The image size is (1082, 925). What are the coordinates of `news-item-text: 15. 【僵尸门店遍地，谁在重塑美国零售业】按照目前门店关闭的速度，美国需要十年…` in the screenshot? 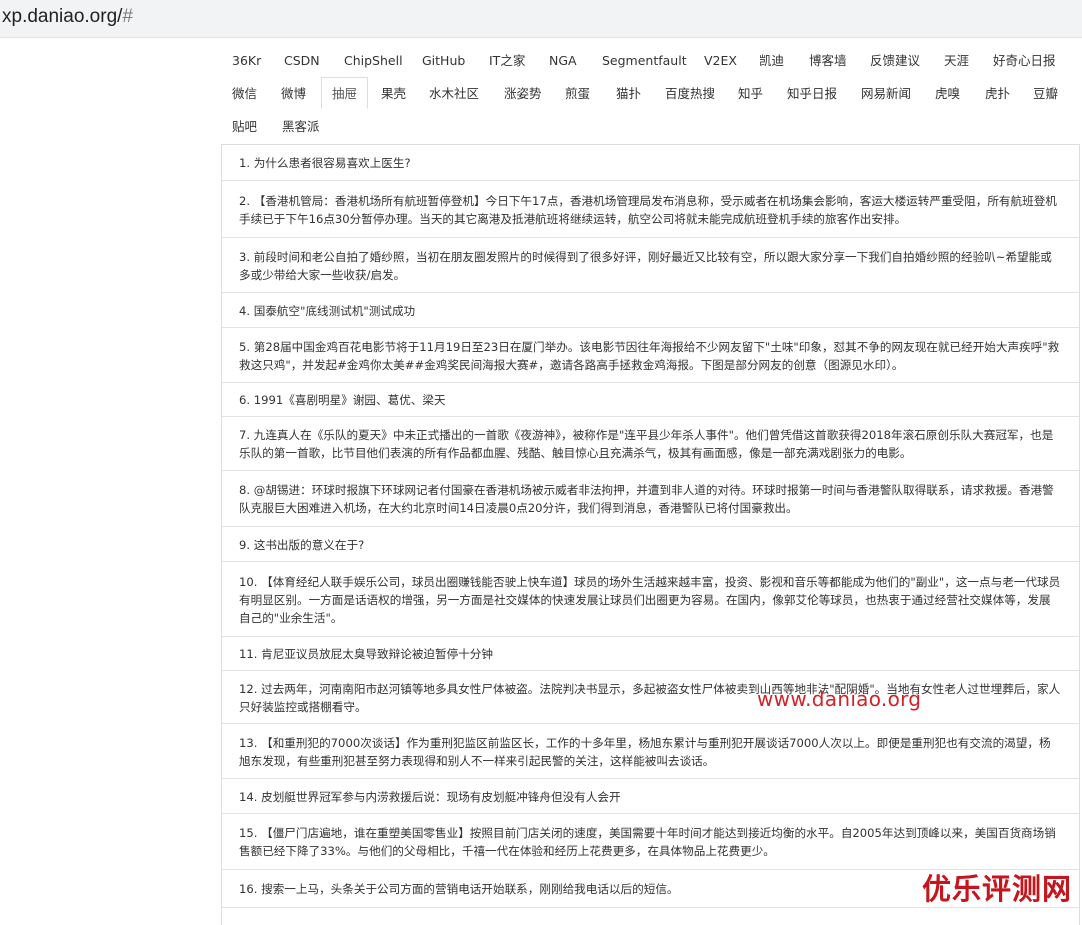 It's located at (647, 842).